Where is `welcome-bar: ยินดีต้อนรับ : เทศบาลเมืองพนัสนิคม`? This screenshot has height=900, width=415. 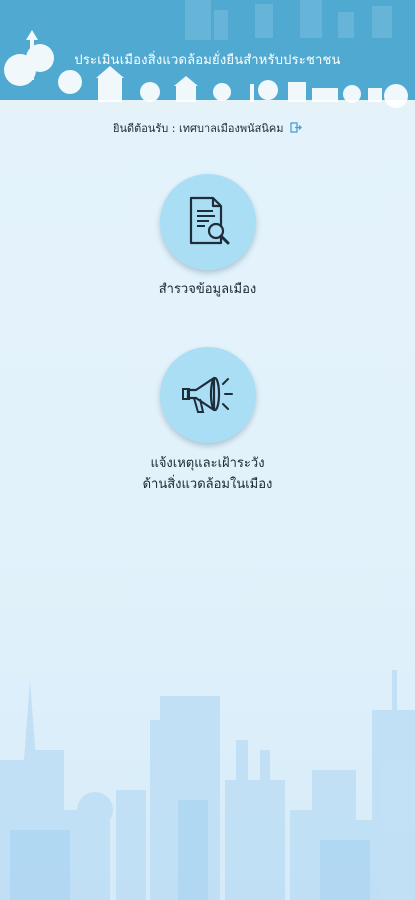
welcome-bar: ยินดีต้อนรับ : เทศบาลเมืองพนัสนิคม is located at coordinates (207, 128).